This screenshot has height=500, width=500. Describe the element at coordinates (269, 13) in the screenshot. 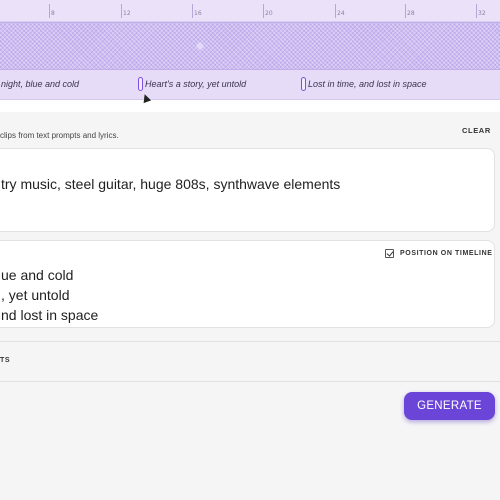

I see `ruler-tick-label: 20` at that location.